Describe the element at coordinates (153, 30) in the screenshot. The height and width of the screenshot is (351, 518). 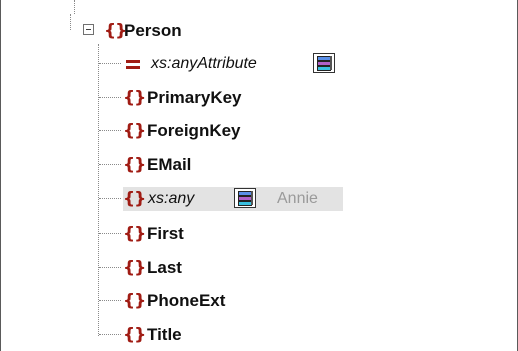
I see `node-label: Person` at that location.